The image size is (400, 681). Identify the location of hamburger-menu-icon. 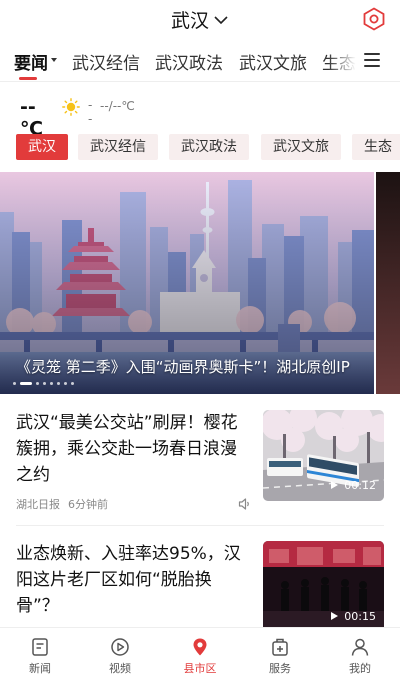
(372, 60).